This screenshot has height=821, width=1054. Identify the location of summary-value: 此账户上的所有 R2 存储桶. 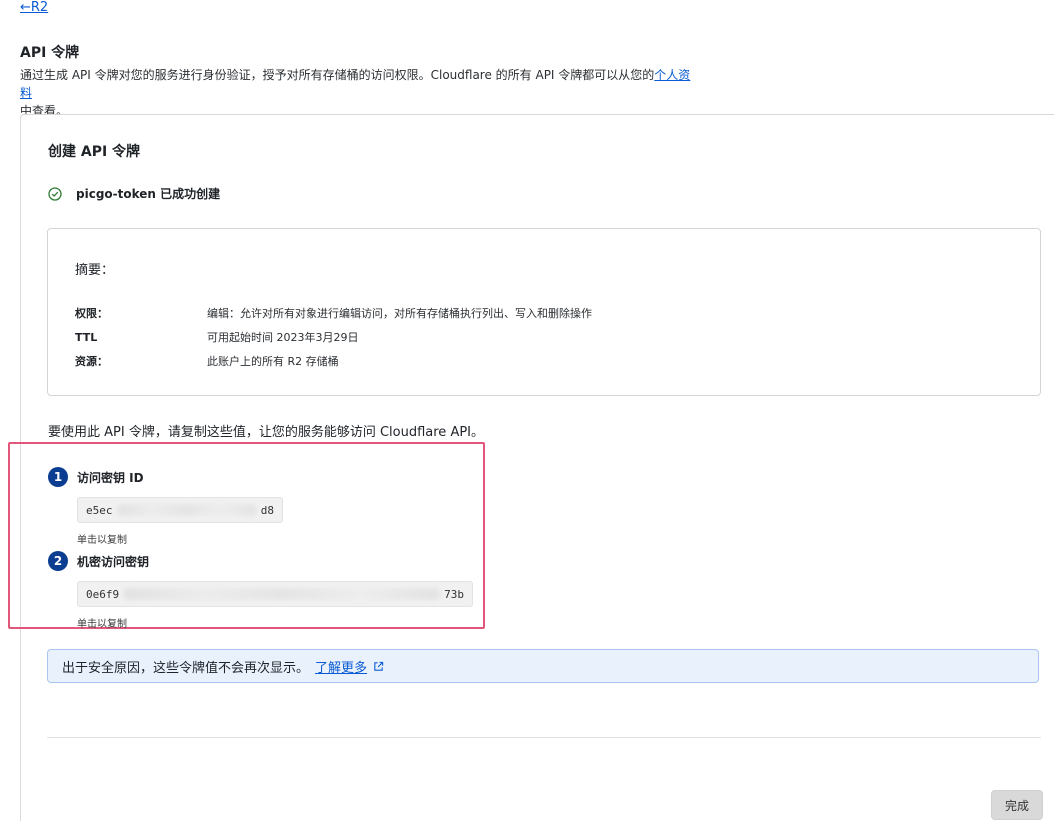
(273, 361).